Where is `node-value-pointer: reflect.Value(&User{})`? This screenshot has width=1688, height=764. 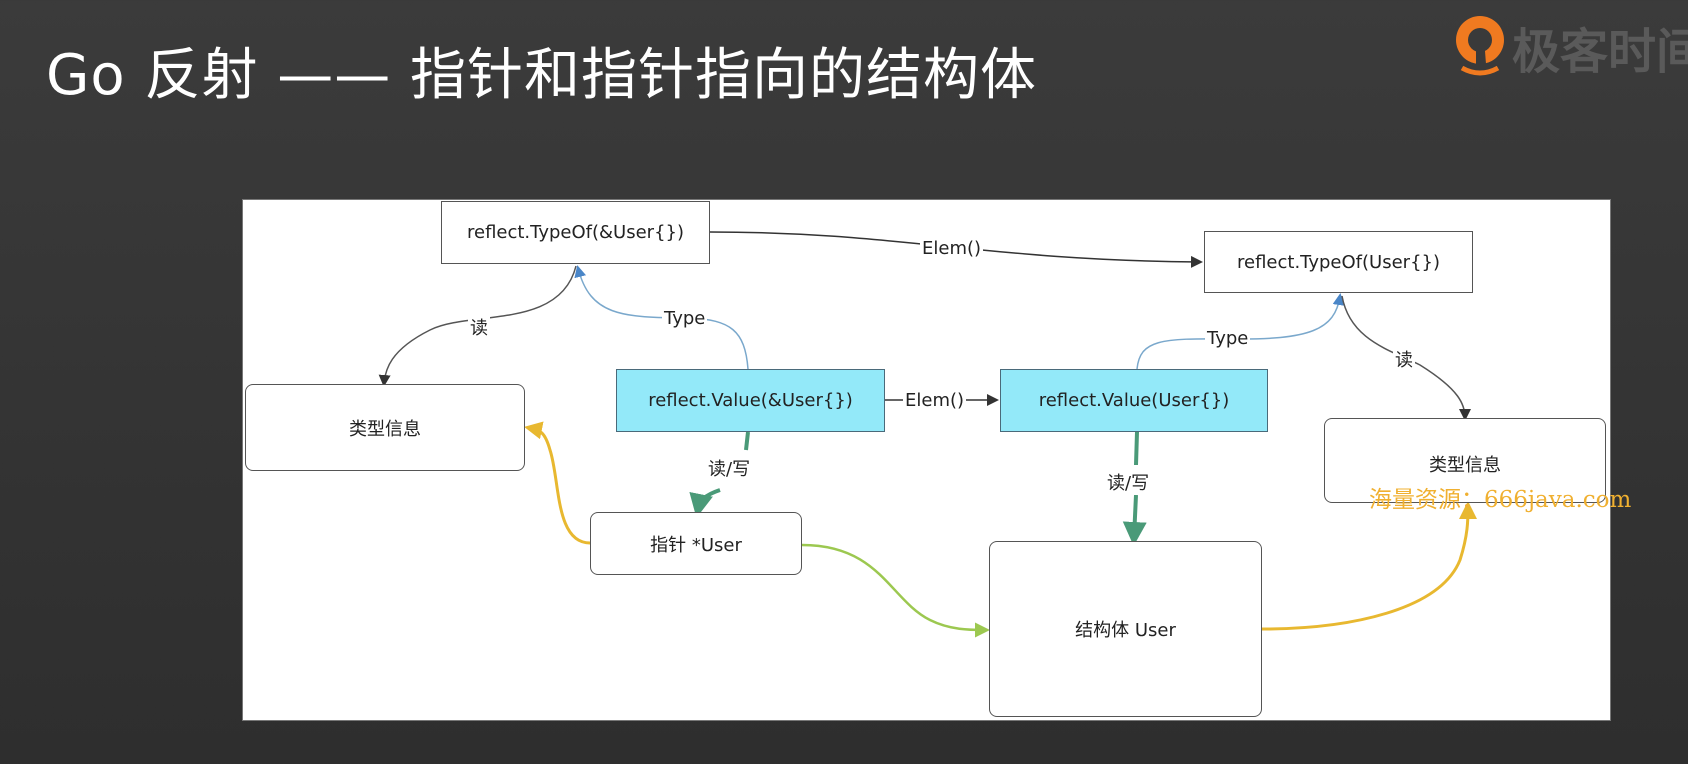
node-value-pointer: reflect.Value(&User{}) is located at coordinates (750, 400).